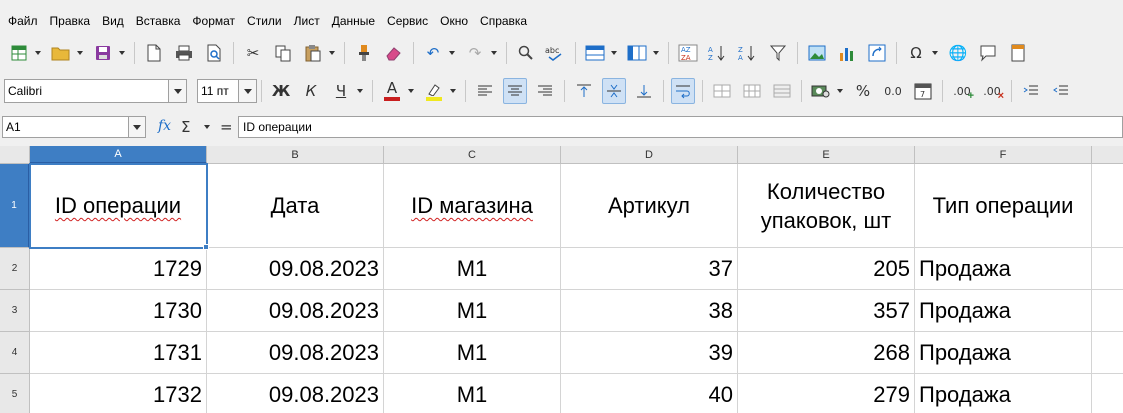 This screenshot has height=413, width=1123. Describe the element at coordinates (992, 91) in the screenshot. I see `remove-decimal-button: .00 ×` at that location.